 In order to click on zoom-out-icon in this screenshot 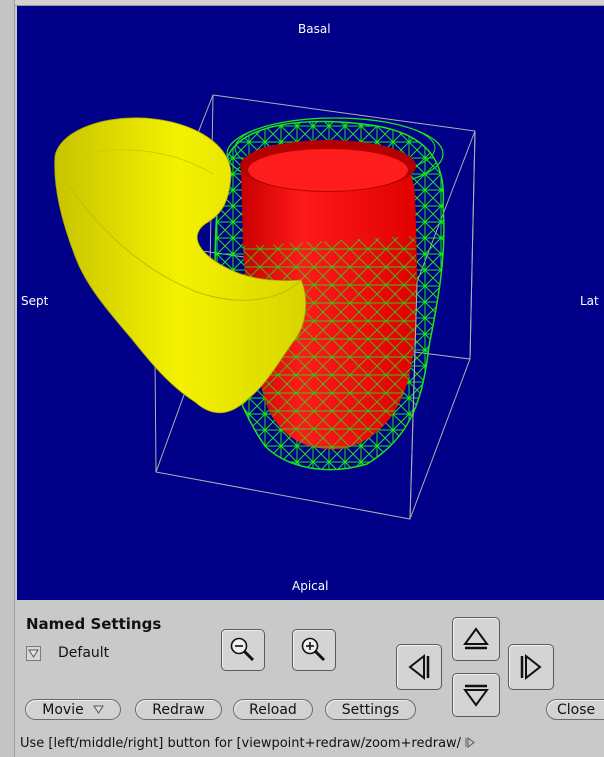, I will do `click(242, 649)`.